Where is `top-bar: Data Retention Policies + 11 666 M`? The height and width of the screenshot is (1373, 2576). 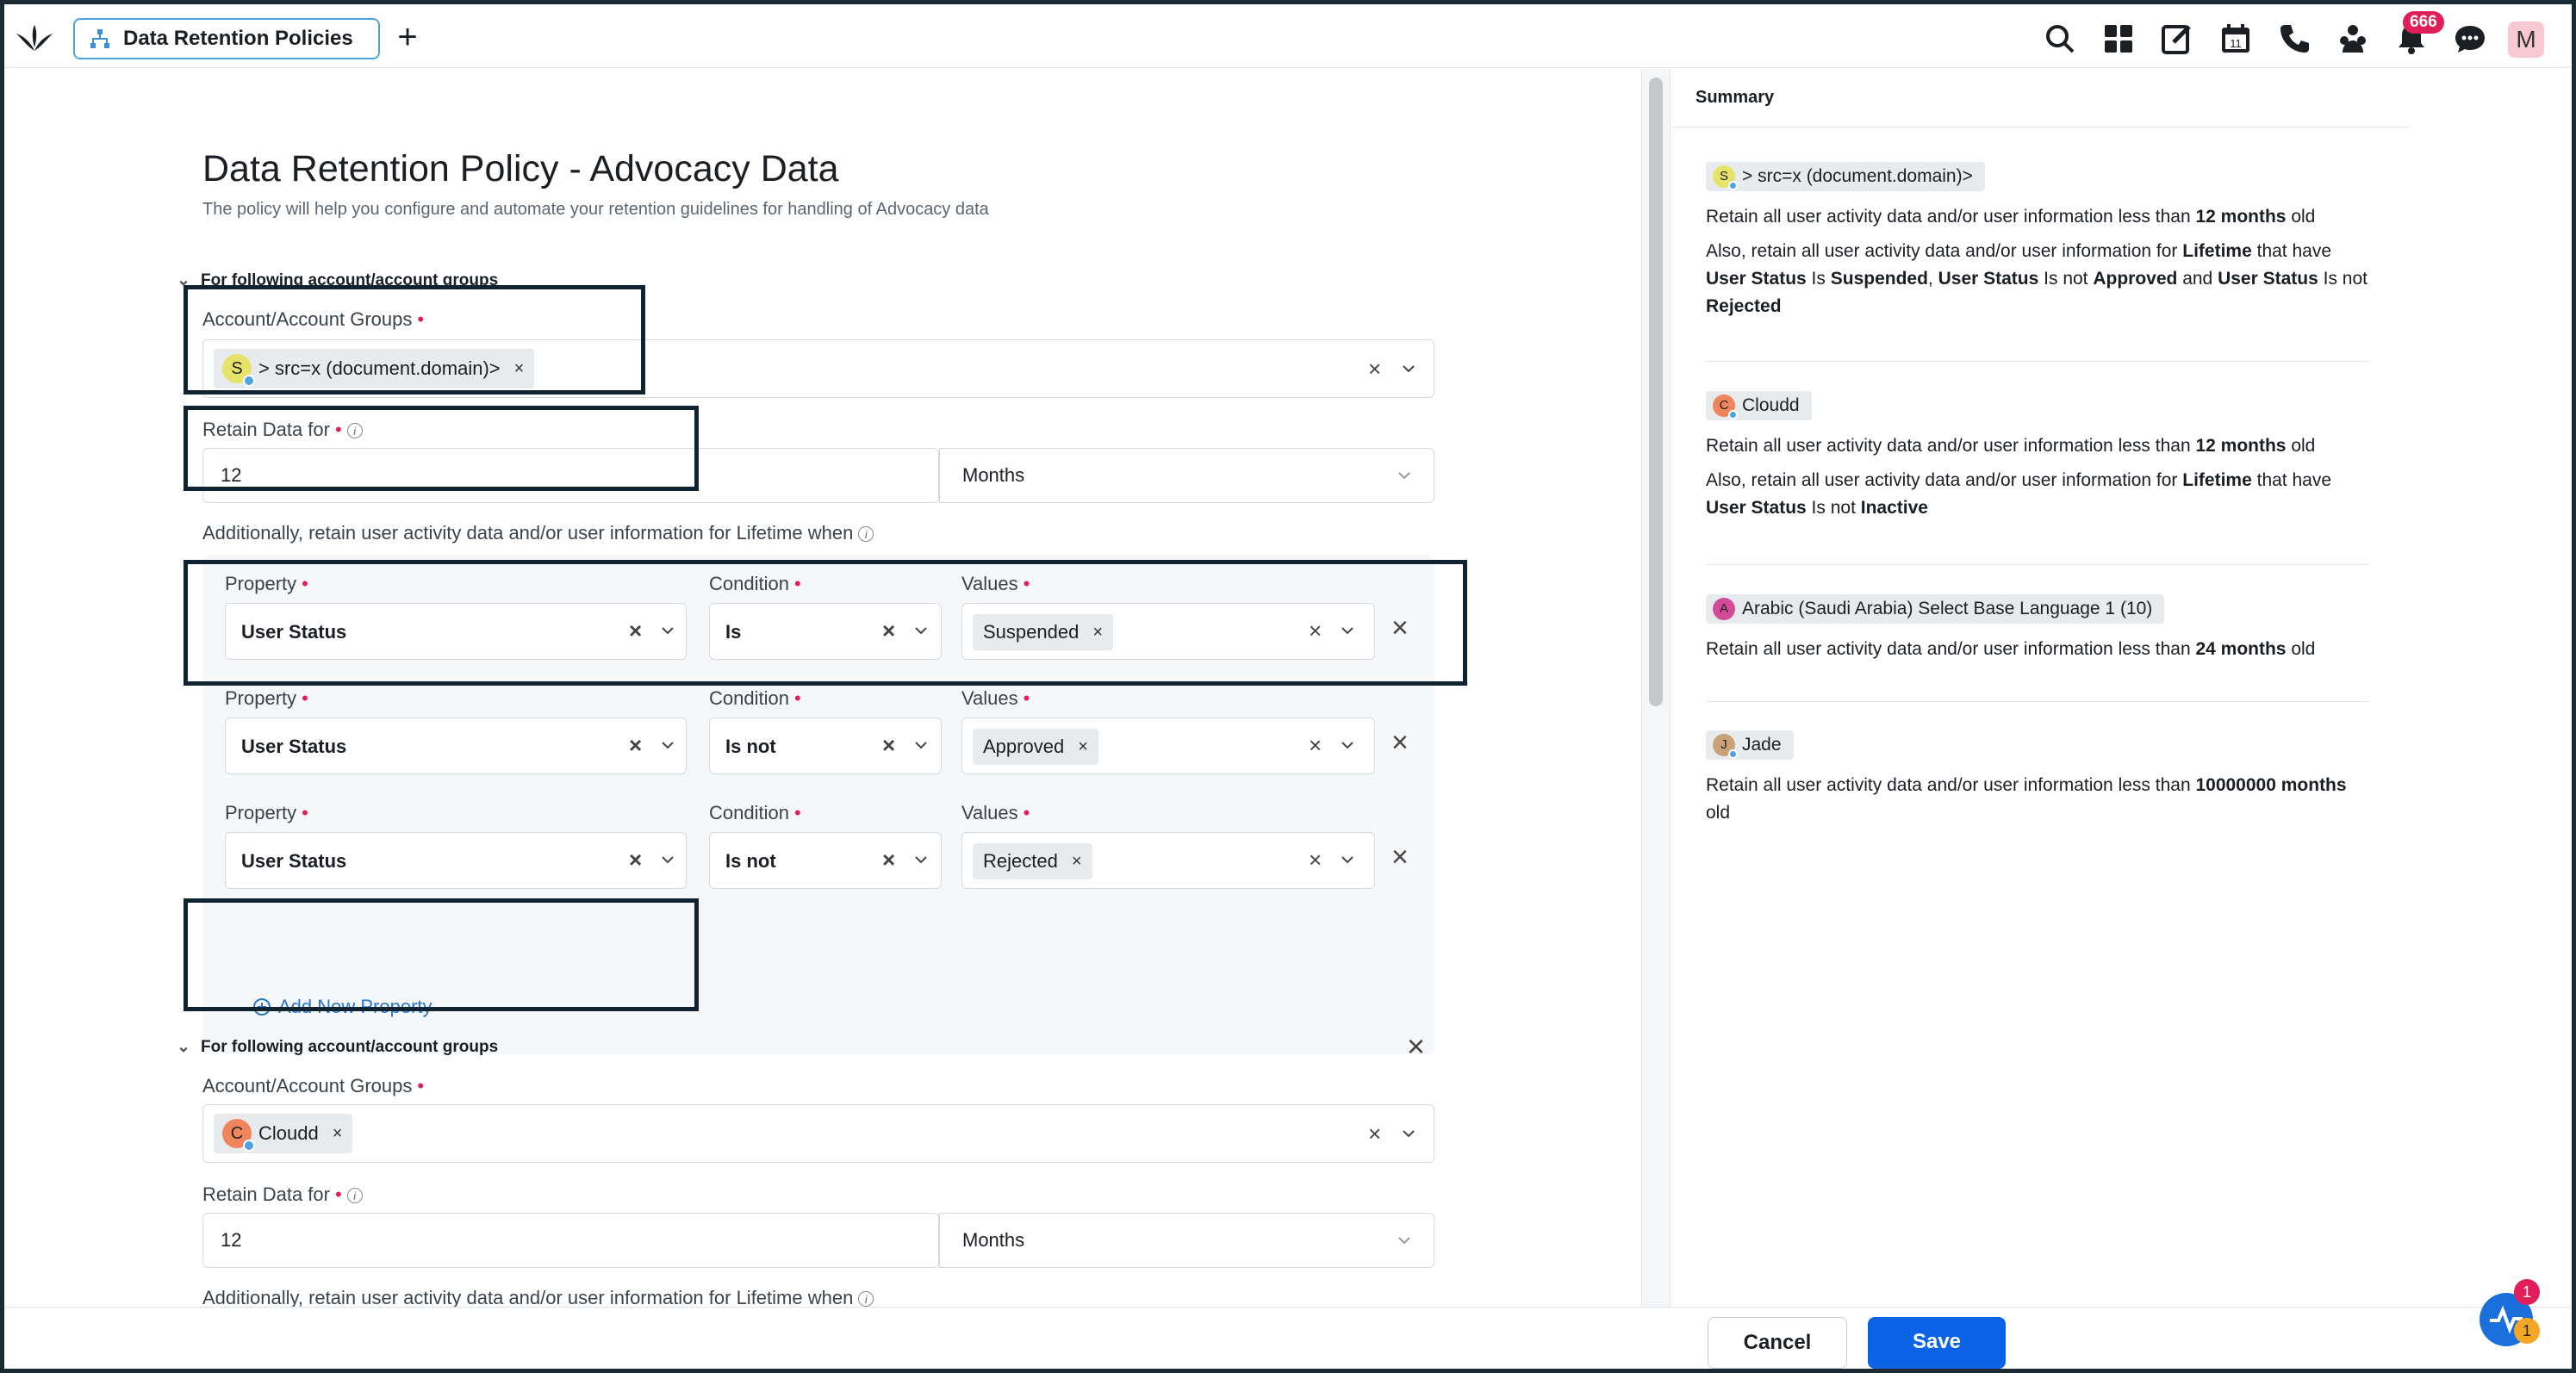
top-bar: Data Retention Policies + 11 666 M is located at coordinates (1288, 36).